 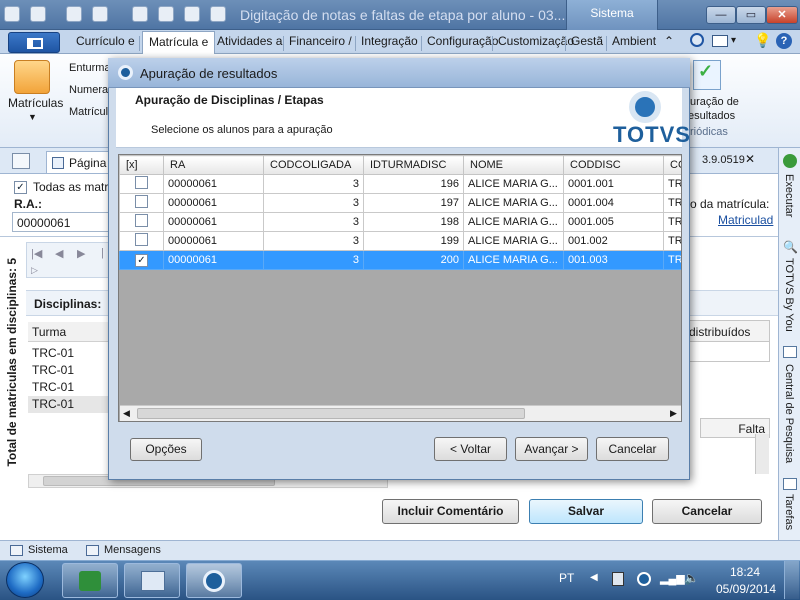 What do you see at coordinates (566, 578) in the screenshot?
I see `language-indicator: PT` at bounding box center [566, 578].